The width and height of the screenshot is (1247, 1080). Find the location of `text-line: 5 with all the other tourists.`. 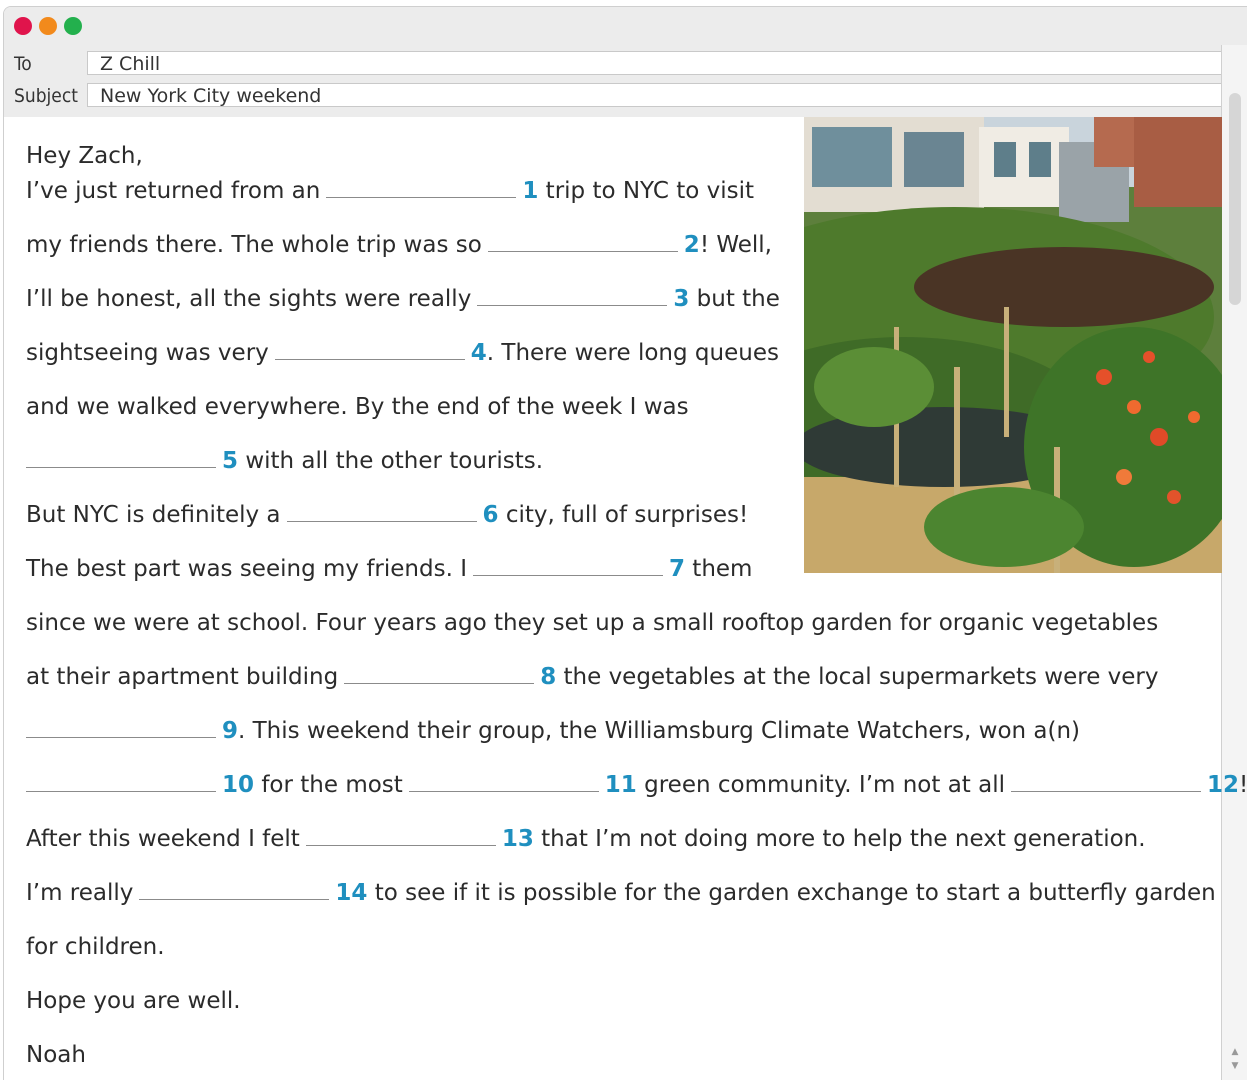

text-line: 5 with all the other tourists. is located at coordinates (284, 461).